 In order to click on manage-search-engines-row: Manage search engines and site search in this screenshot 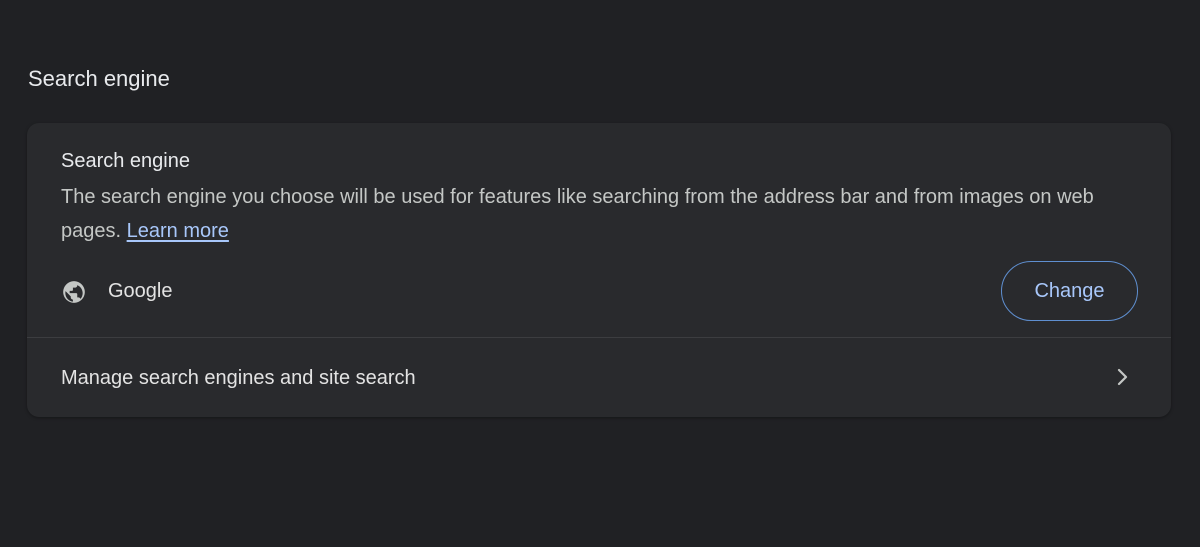, I will do `click(599, 377)`.